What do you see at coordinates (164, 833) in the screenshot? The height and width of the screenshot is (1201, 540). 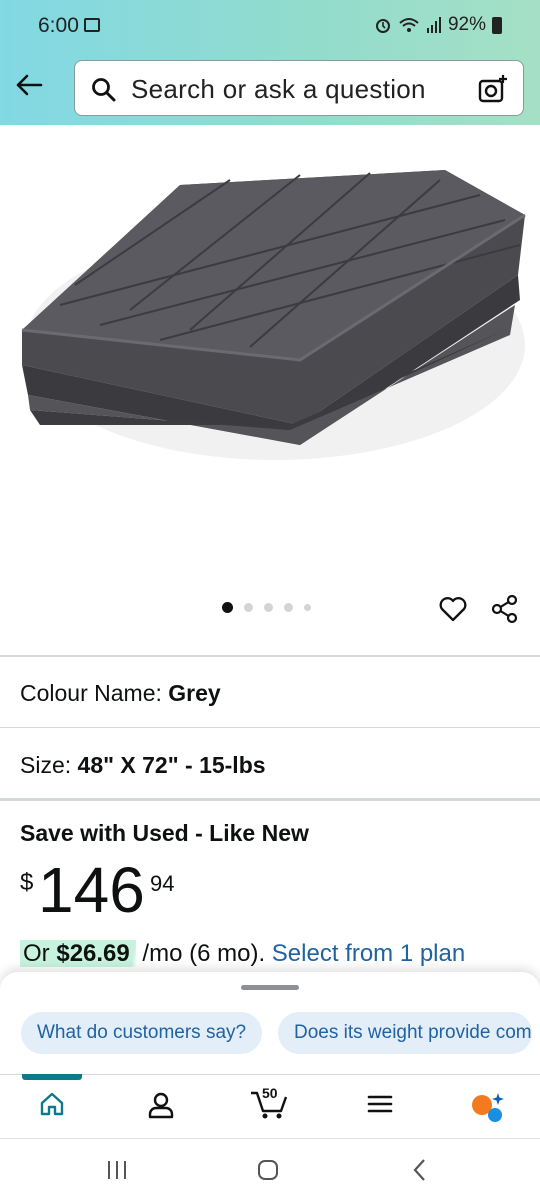 I see `offer-title: Save with Used - Like New` at bounding box center [164, 833].